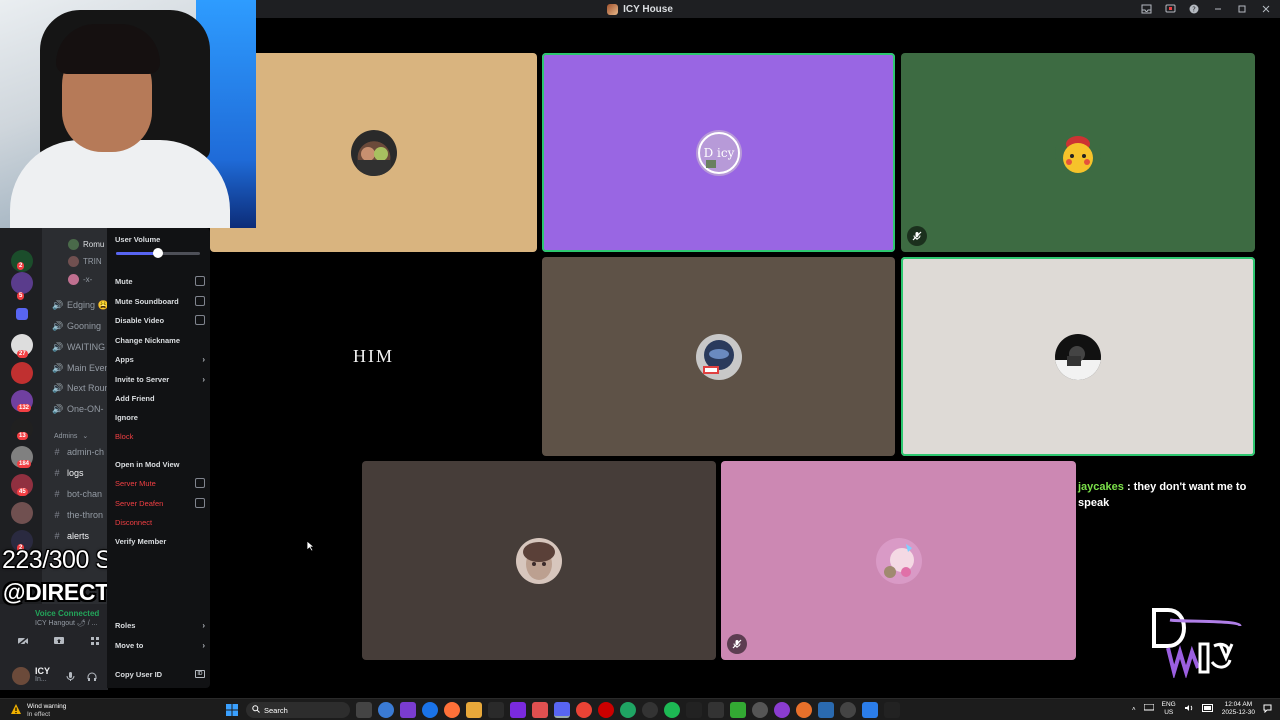  I want to click on move-to-menu-item: Move to ›, so click(160, 645).